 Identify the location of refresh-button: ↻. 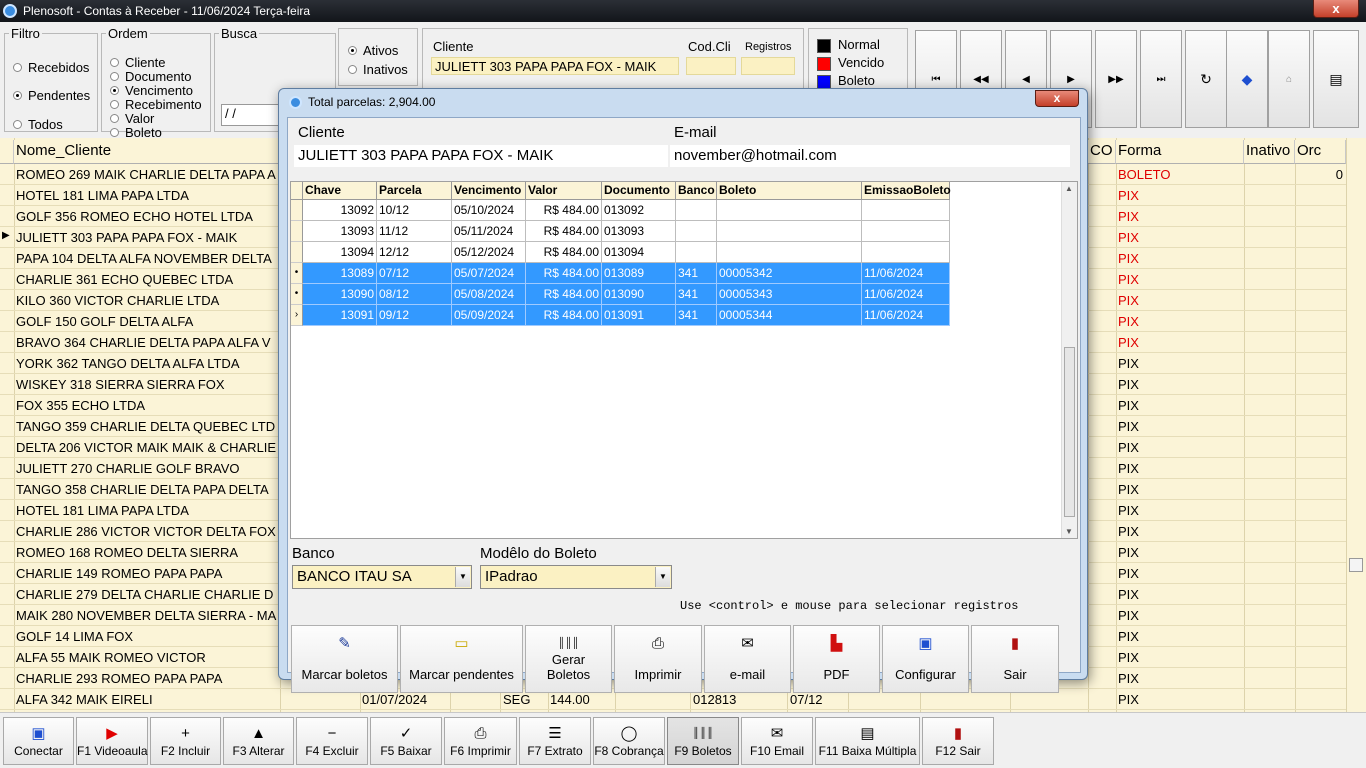
(1206, 79).